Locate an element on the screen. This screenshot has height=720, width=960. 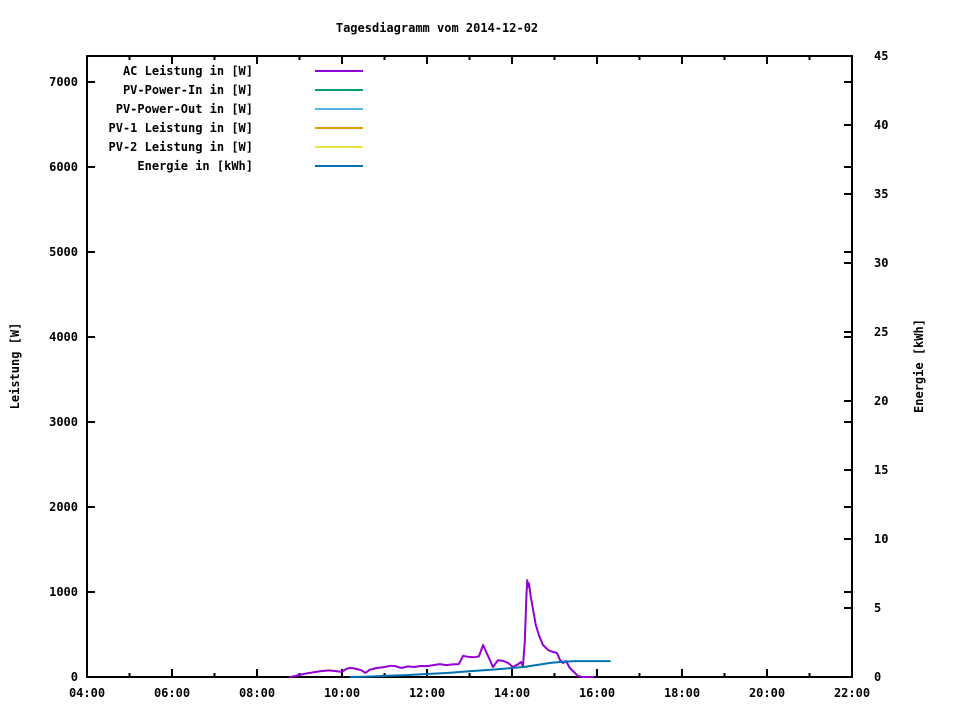
y-right-tick-label: 5 is located at coordinates (878, 608).